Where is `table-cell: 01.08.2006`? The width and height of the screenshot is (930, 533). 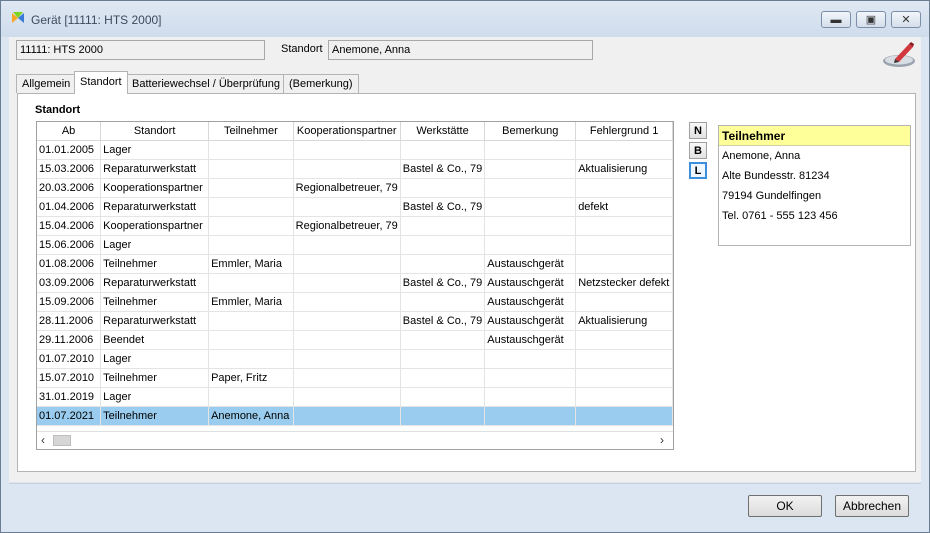 table-cell: 01.08.2006 is located at coordinates (69, 264).